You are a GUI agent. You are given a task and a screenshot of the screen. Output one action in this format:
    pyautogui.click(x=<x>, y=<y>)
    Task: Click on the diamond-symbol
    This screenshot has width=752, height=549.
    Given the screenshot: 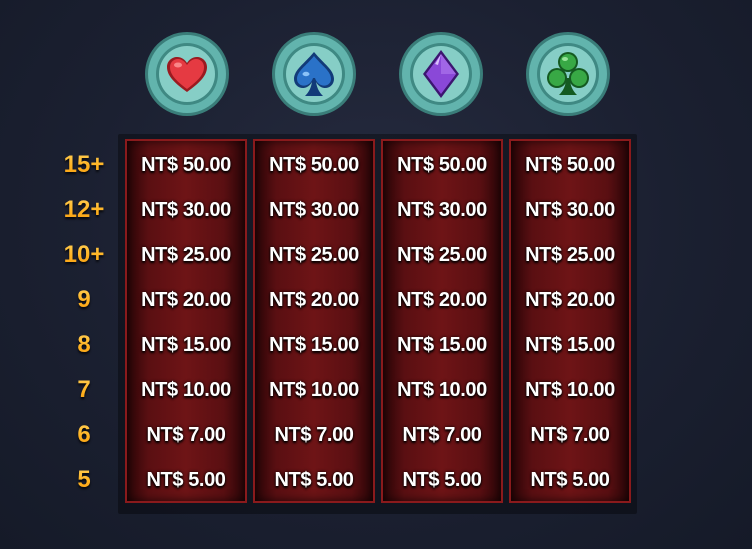 What is the action you would take?
    pyautogui.click(x=441, y=74)
    